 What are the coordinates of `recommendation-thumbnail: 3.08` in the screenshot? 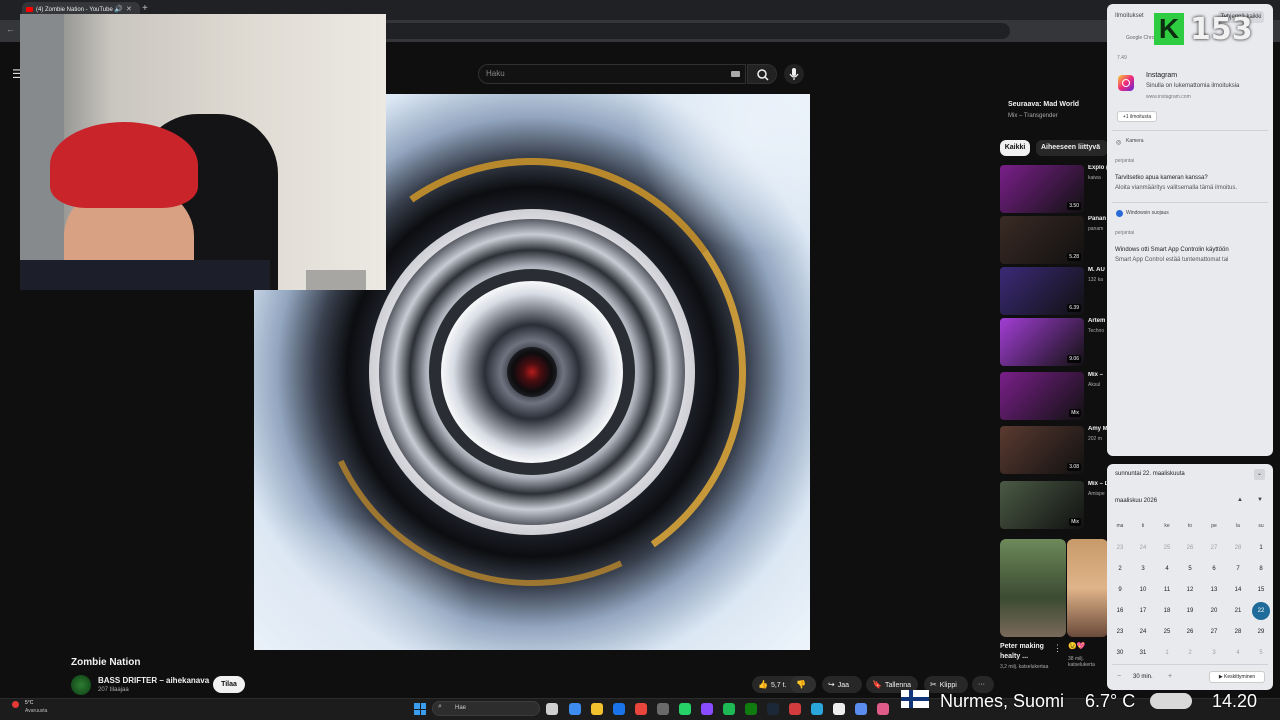 It's located at (1042, 450).